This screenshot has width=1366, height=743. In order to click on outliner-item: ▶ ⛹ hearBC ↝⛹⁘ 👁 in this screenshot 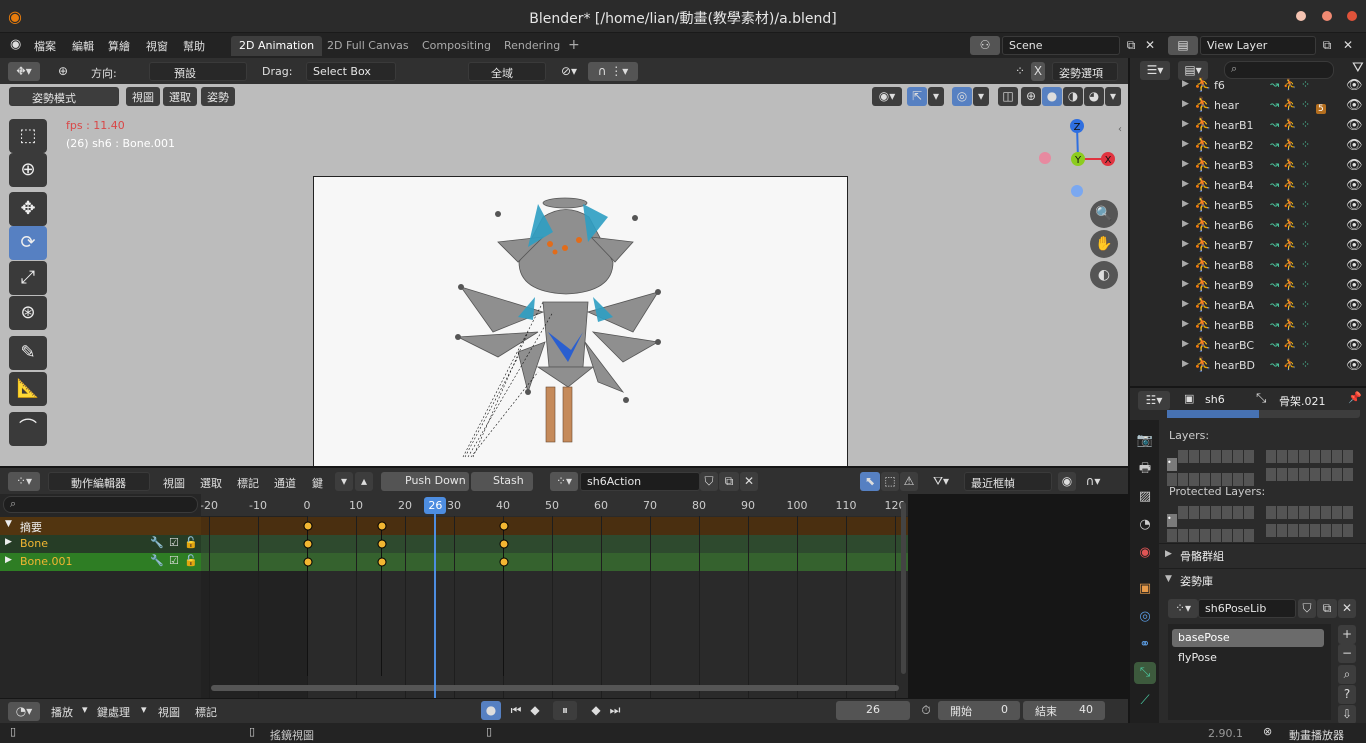, I will do `click(1248, 346)`.